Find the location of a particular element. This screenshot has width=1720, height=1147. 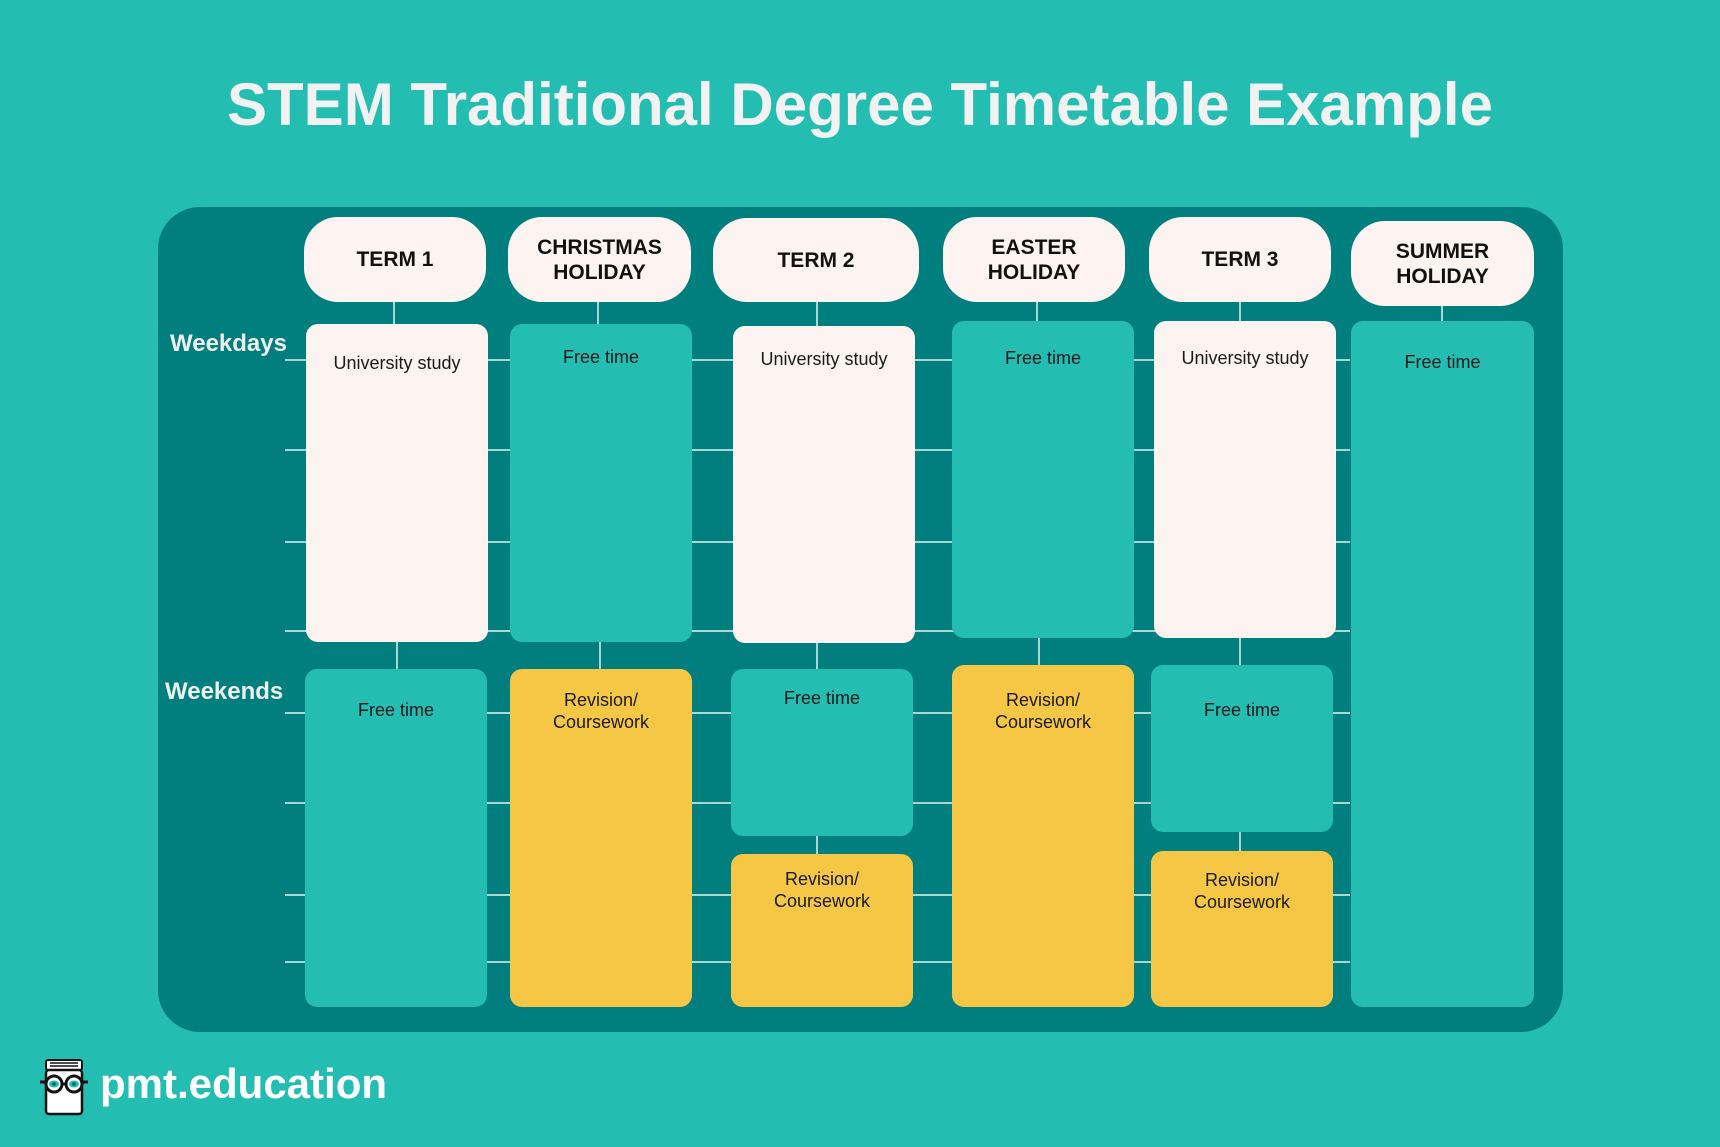

header-summer-holiday: SUMMER HOLIDAY is located at coordinates (1442, 263).